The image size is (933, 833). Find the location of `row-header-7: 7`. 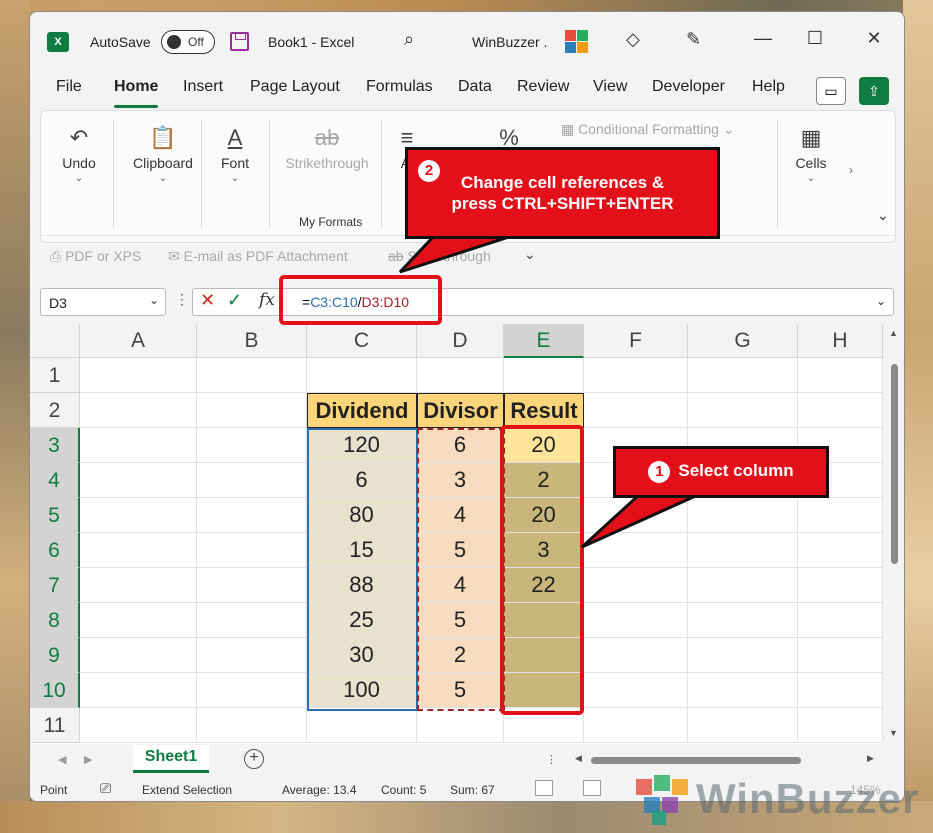

row-header-7: 7 is located at coordinates (55, 585).